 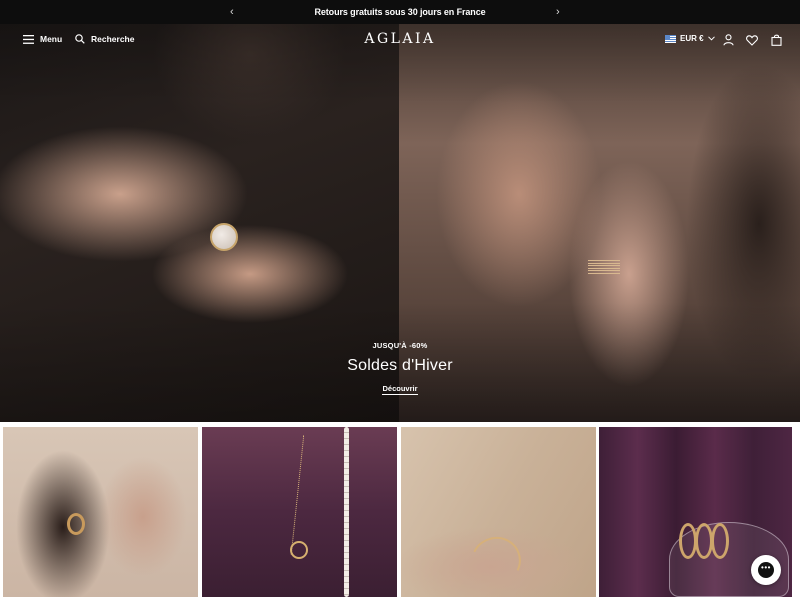 What do you see at coordinates (720, 541) in the screenshot?
I see `hoop-icon` at bounding box center [720, 541].